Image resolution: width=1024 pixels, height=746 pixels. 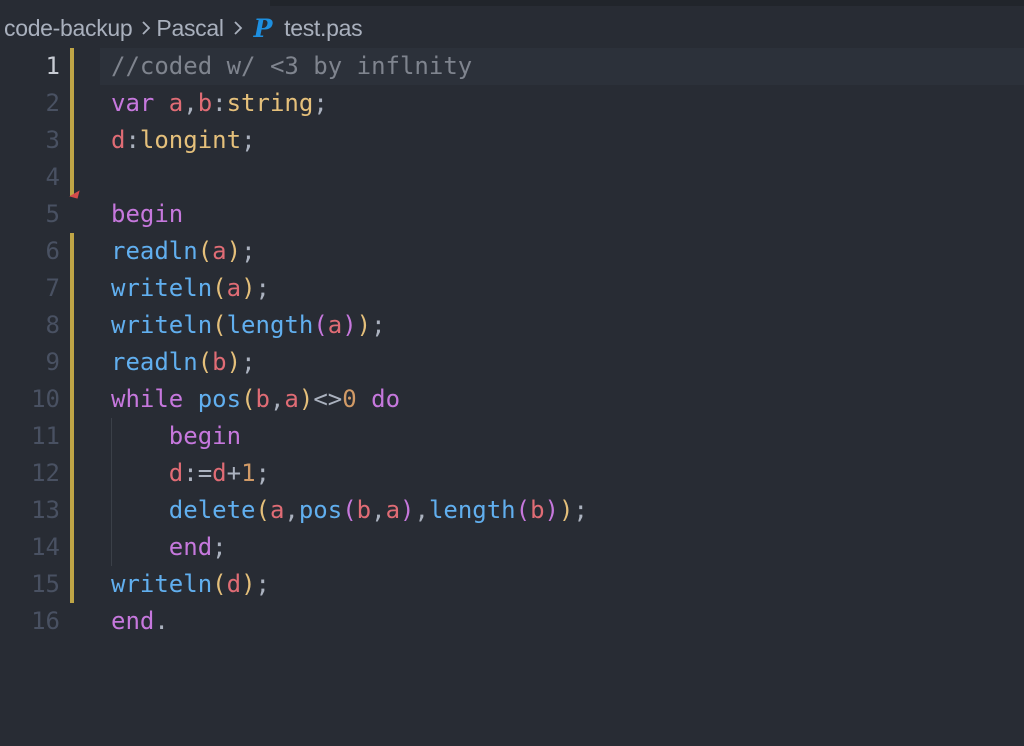 I want to click on code-text: end;, so click(x=169, y=547).